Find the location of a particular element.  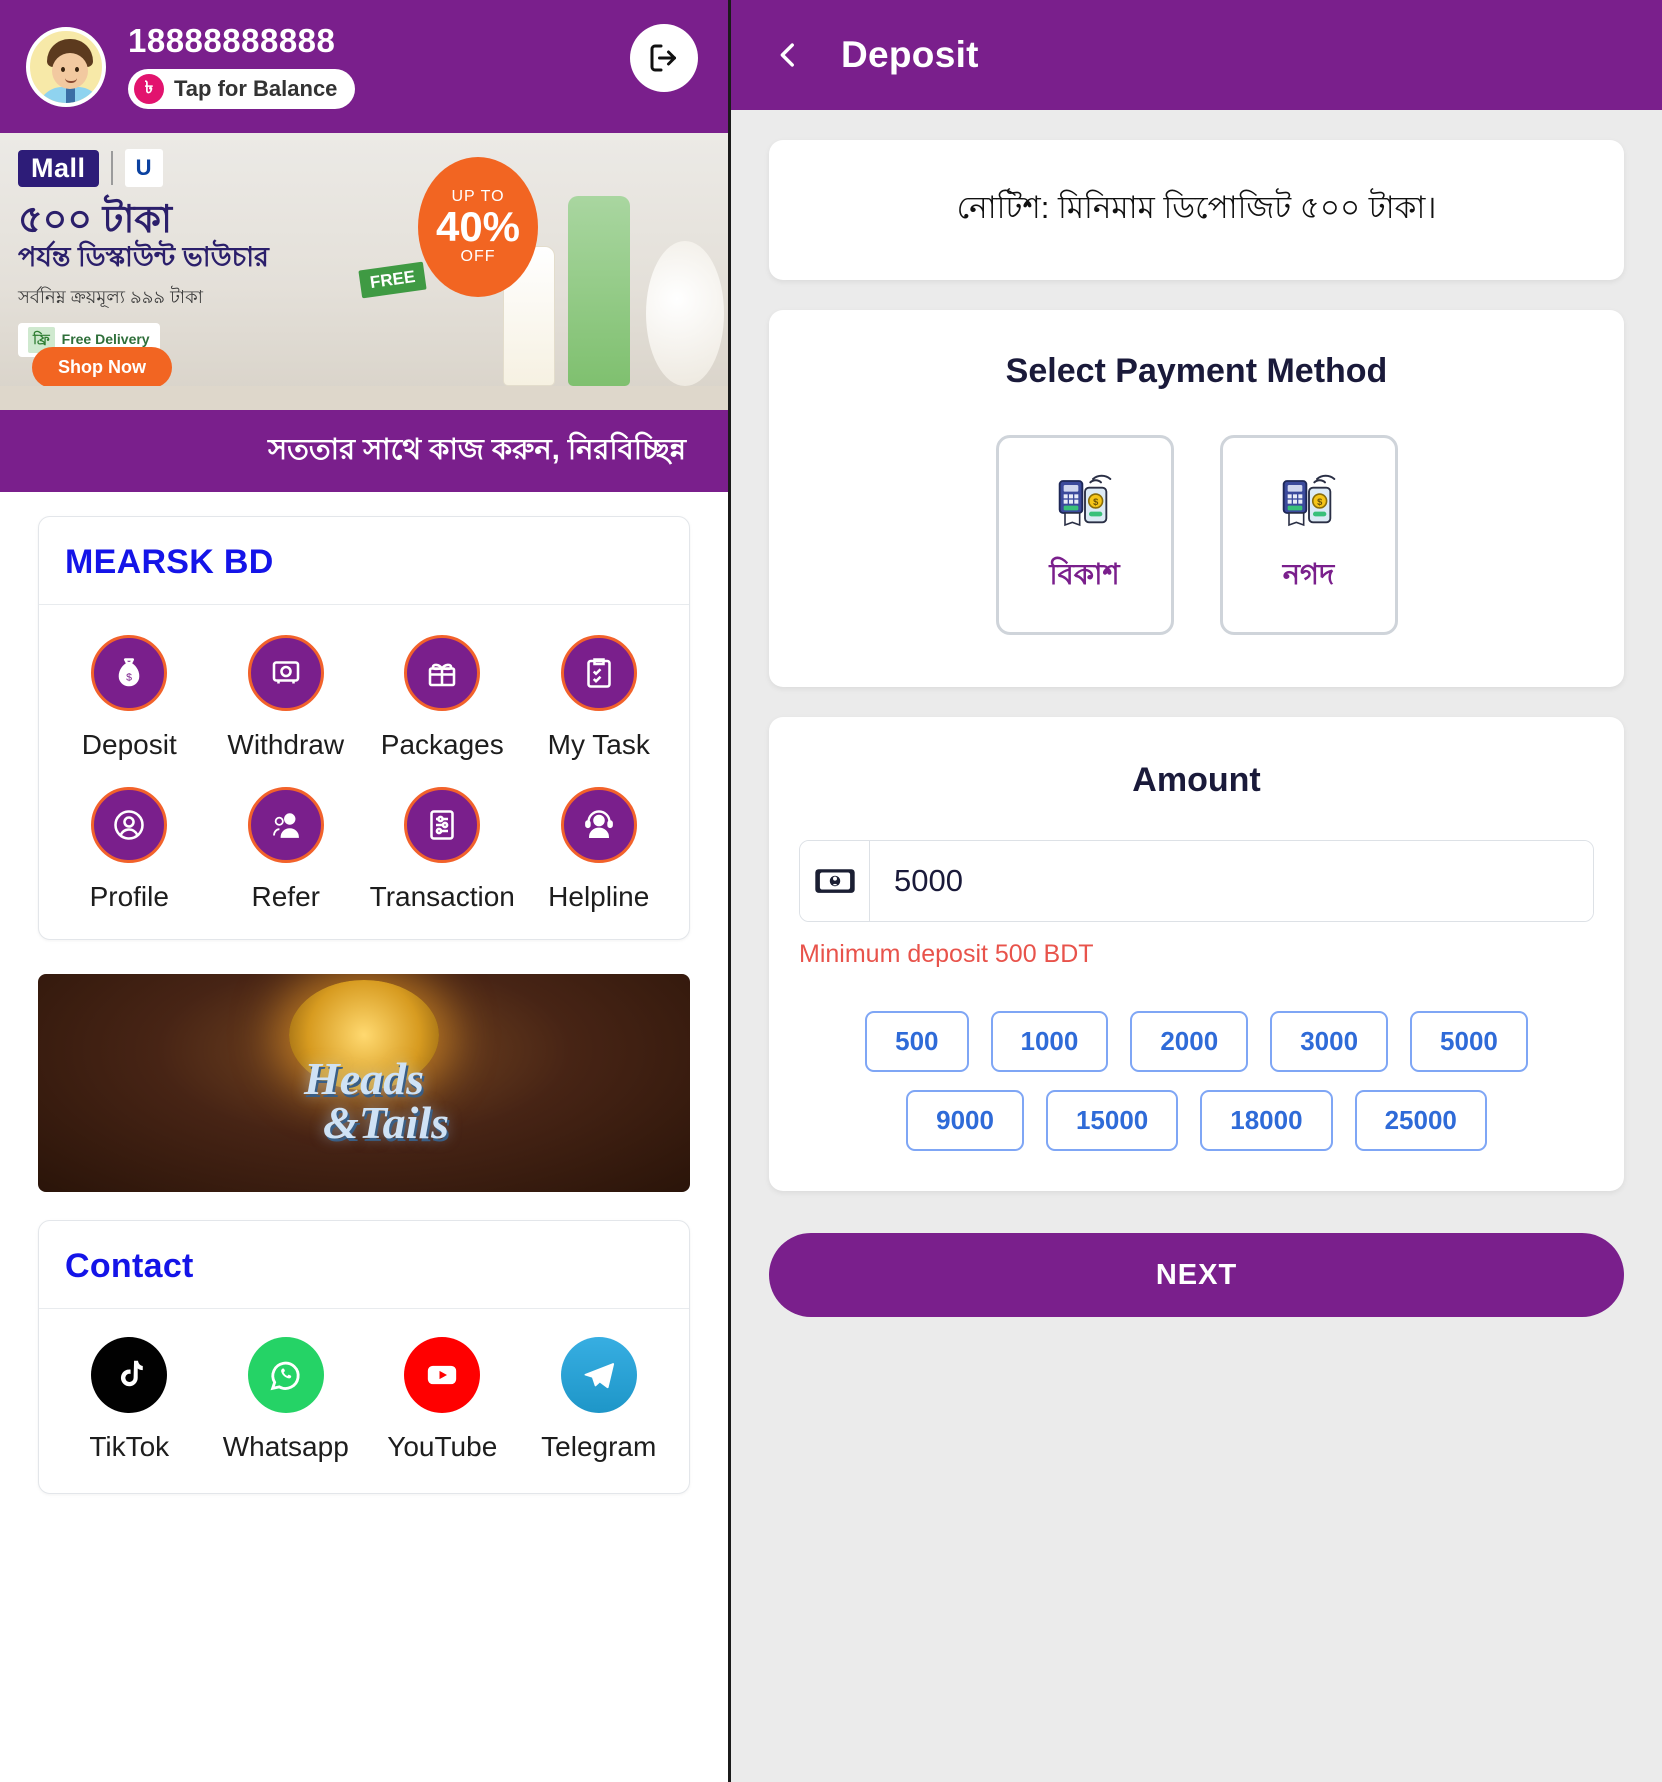

money-bag-icon: $ is located at coordinates (129, 673).